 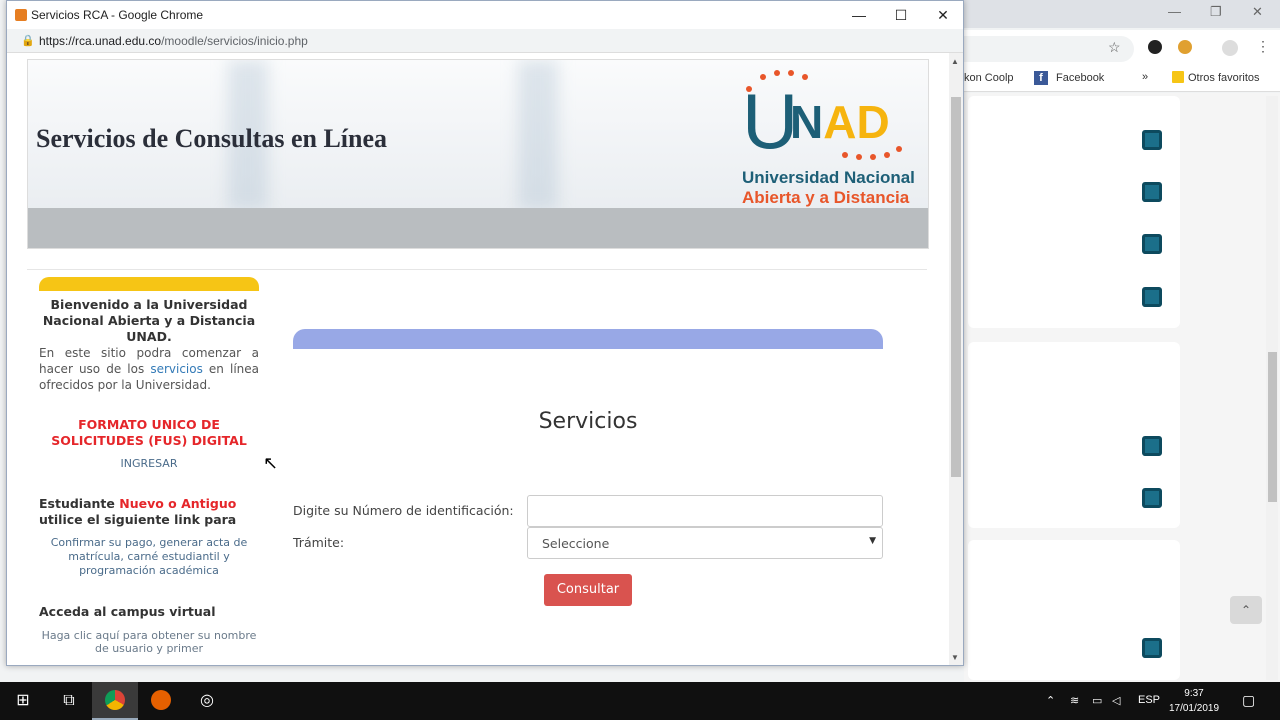 I want to click on url-path: /moodle/servicios/inicio.php, so click(x=234, y=41).